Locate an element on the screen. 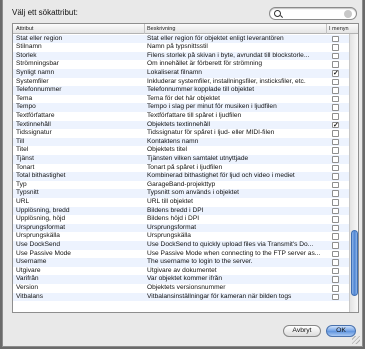  attribute-name: Utgivare is located at coordinates (28, 270).